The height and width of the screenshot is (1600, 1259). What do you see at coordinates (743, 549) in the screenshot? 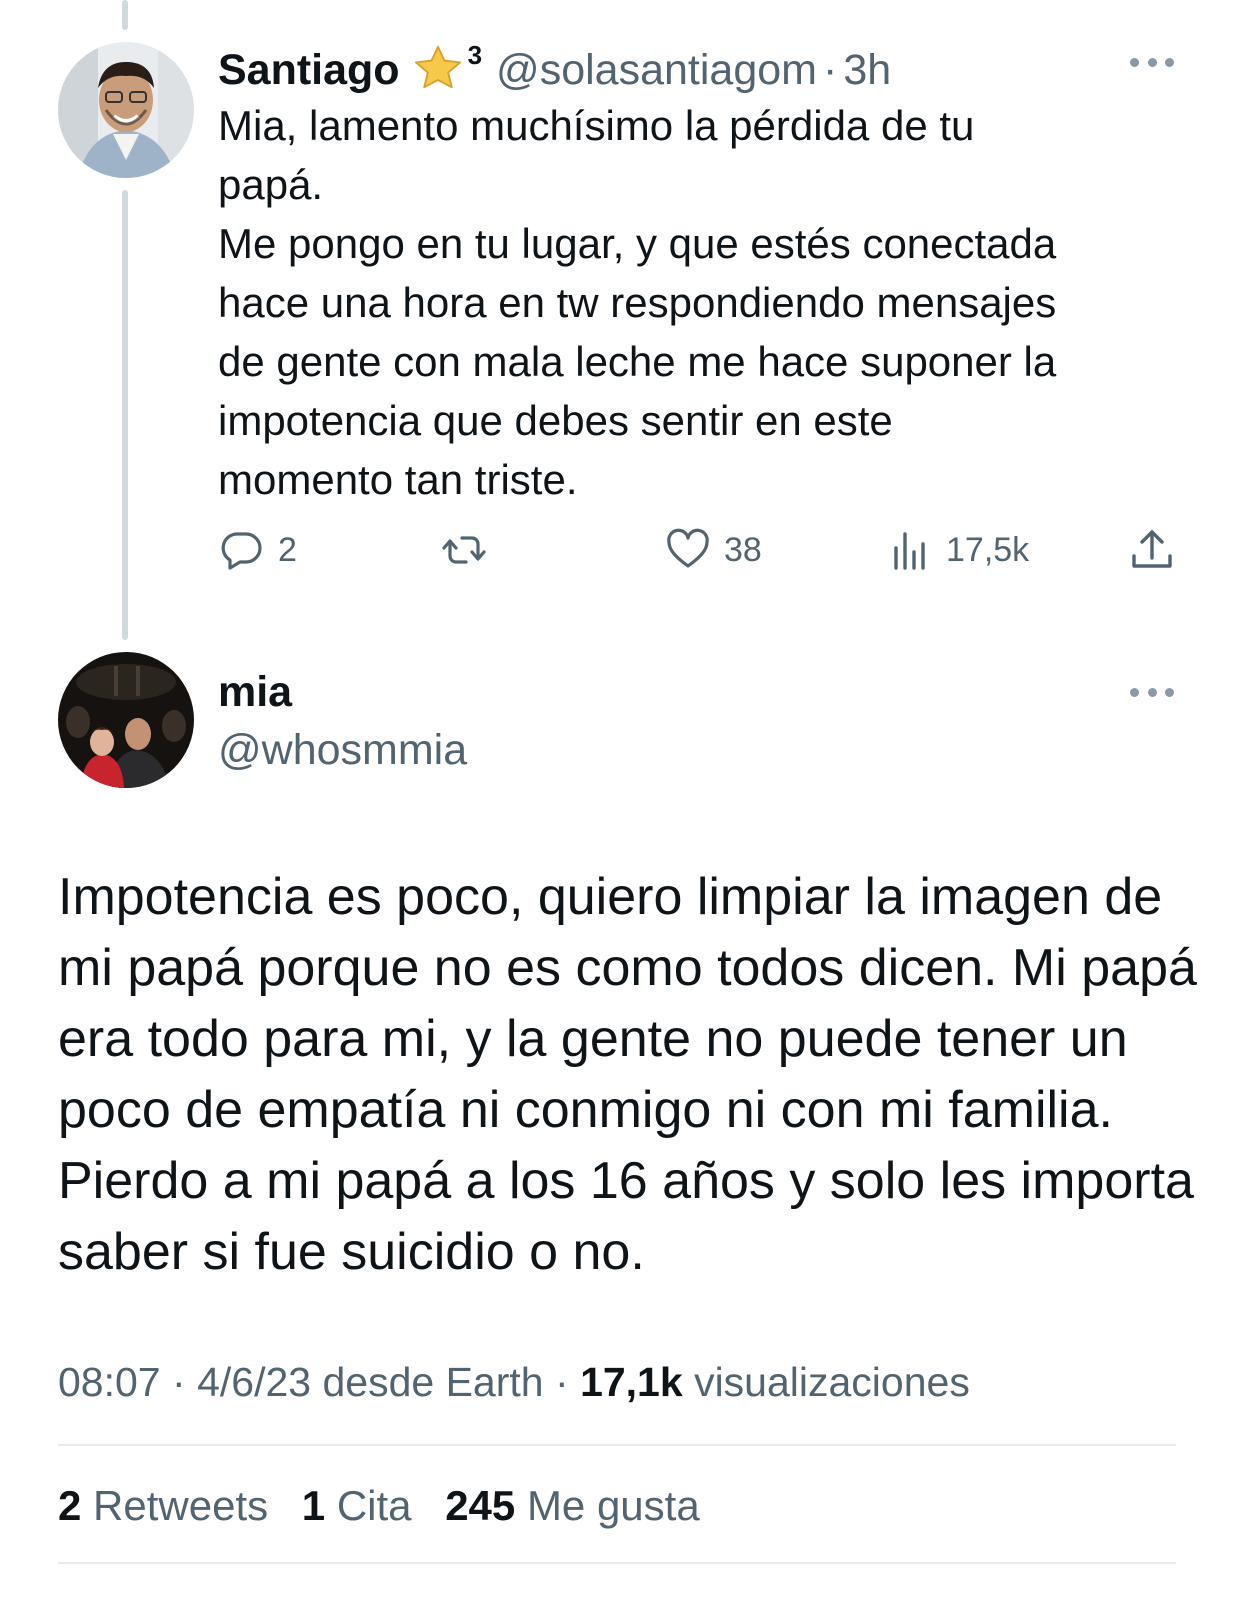
I see `like-count: 38` at bounding box center [743, 549].